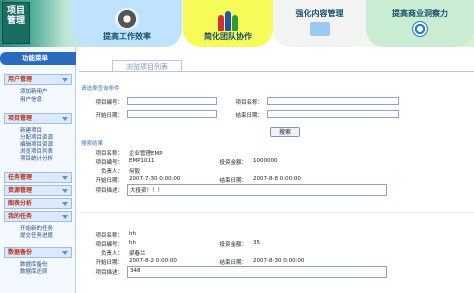 Image resolution: width=474 pixels, height=293 pixels. Describe the element at coordinates (256, 243) in the screenshot. I see `result-amount-value: 35` at that location.